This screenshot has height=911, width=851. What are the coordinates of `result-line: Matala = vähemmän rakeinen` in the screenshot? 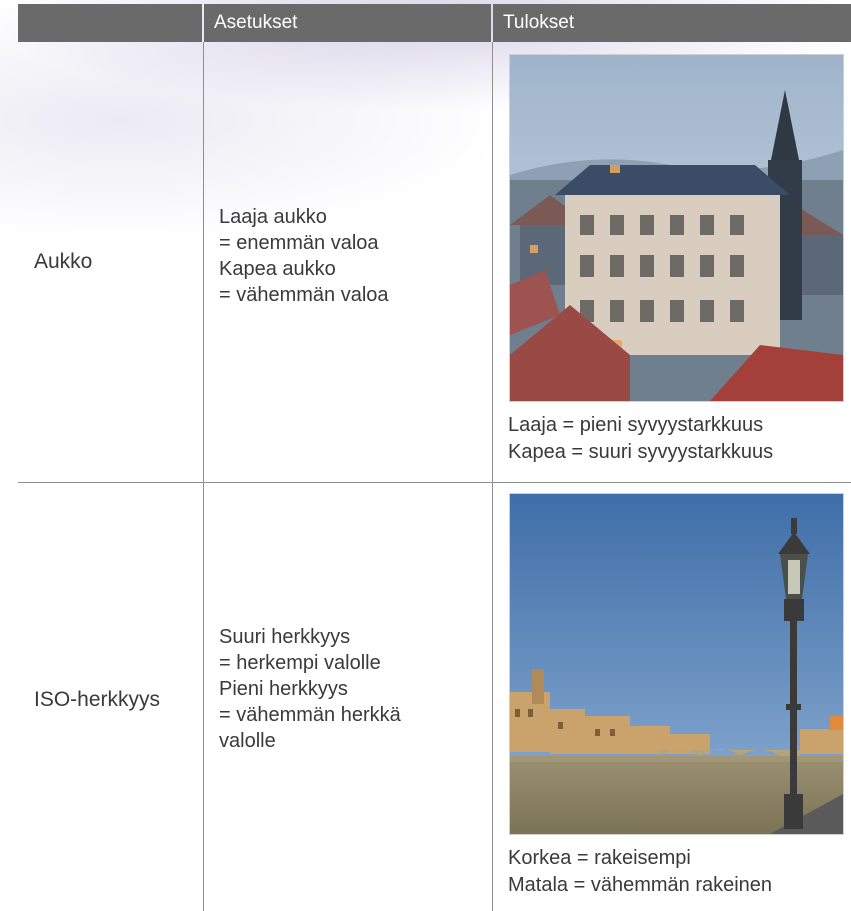 It's located at (640, 885).